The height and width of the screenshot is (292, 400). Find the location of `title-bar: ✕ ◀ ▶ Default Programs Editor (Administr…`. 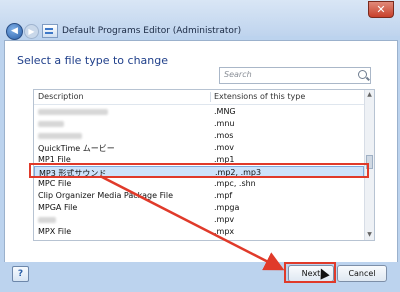

title-bar: ✕ ◀ ▶ Default Programs Editor (Administr… is located at coordinates (200, 20).